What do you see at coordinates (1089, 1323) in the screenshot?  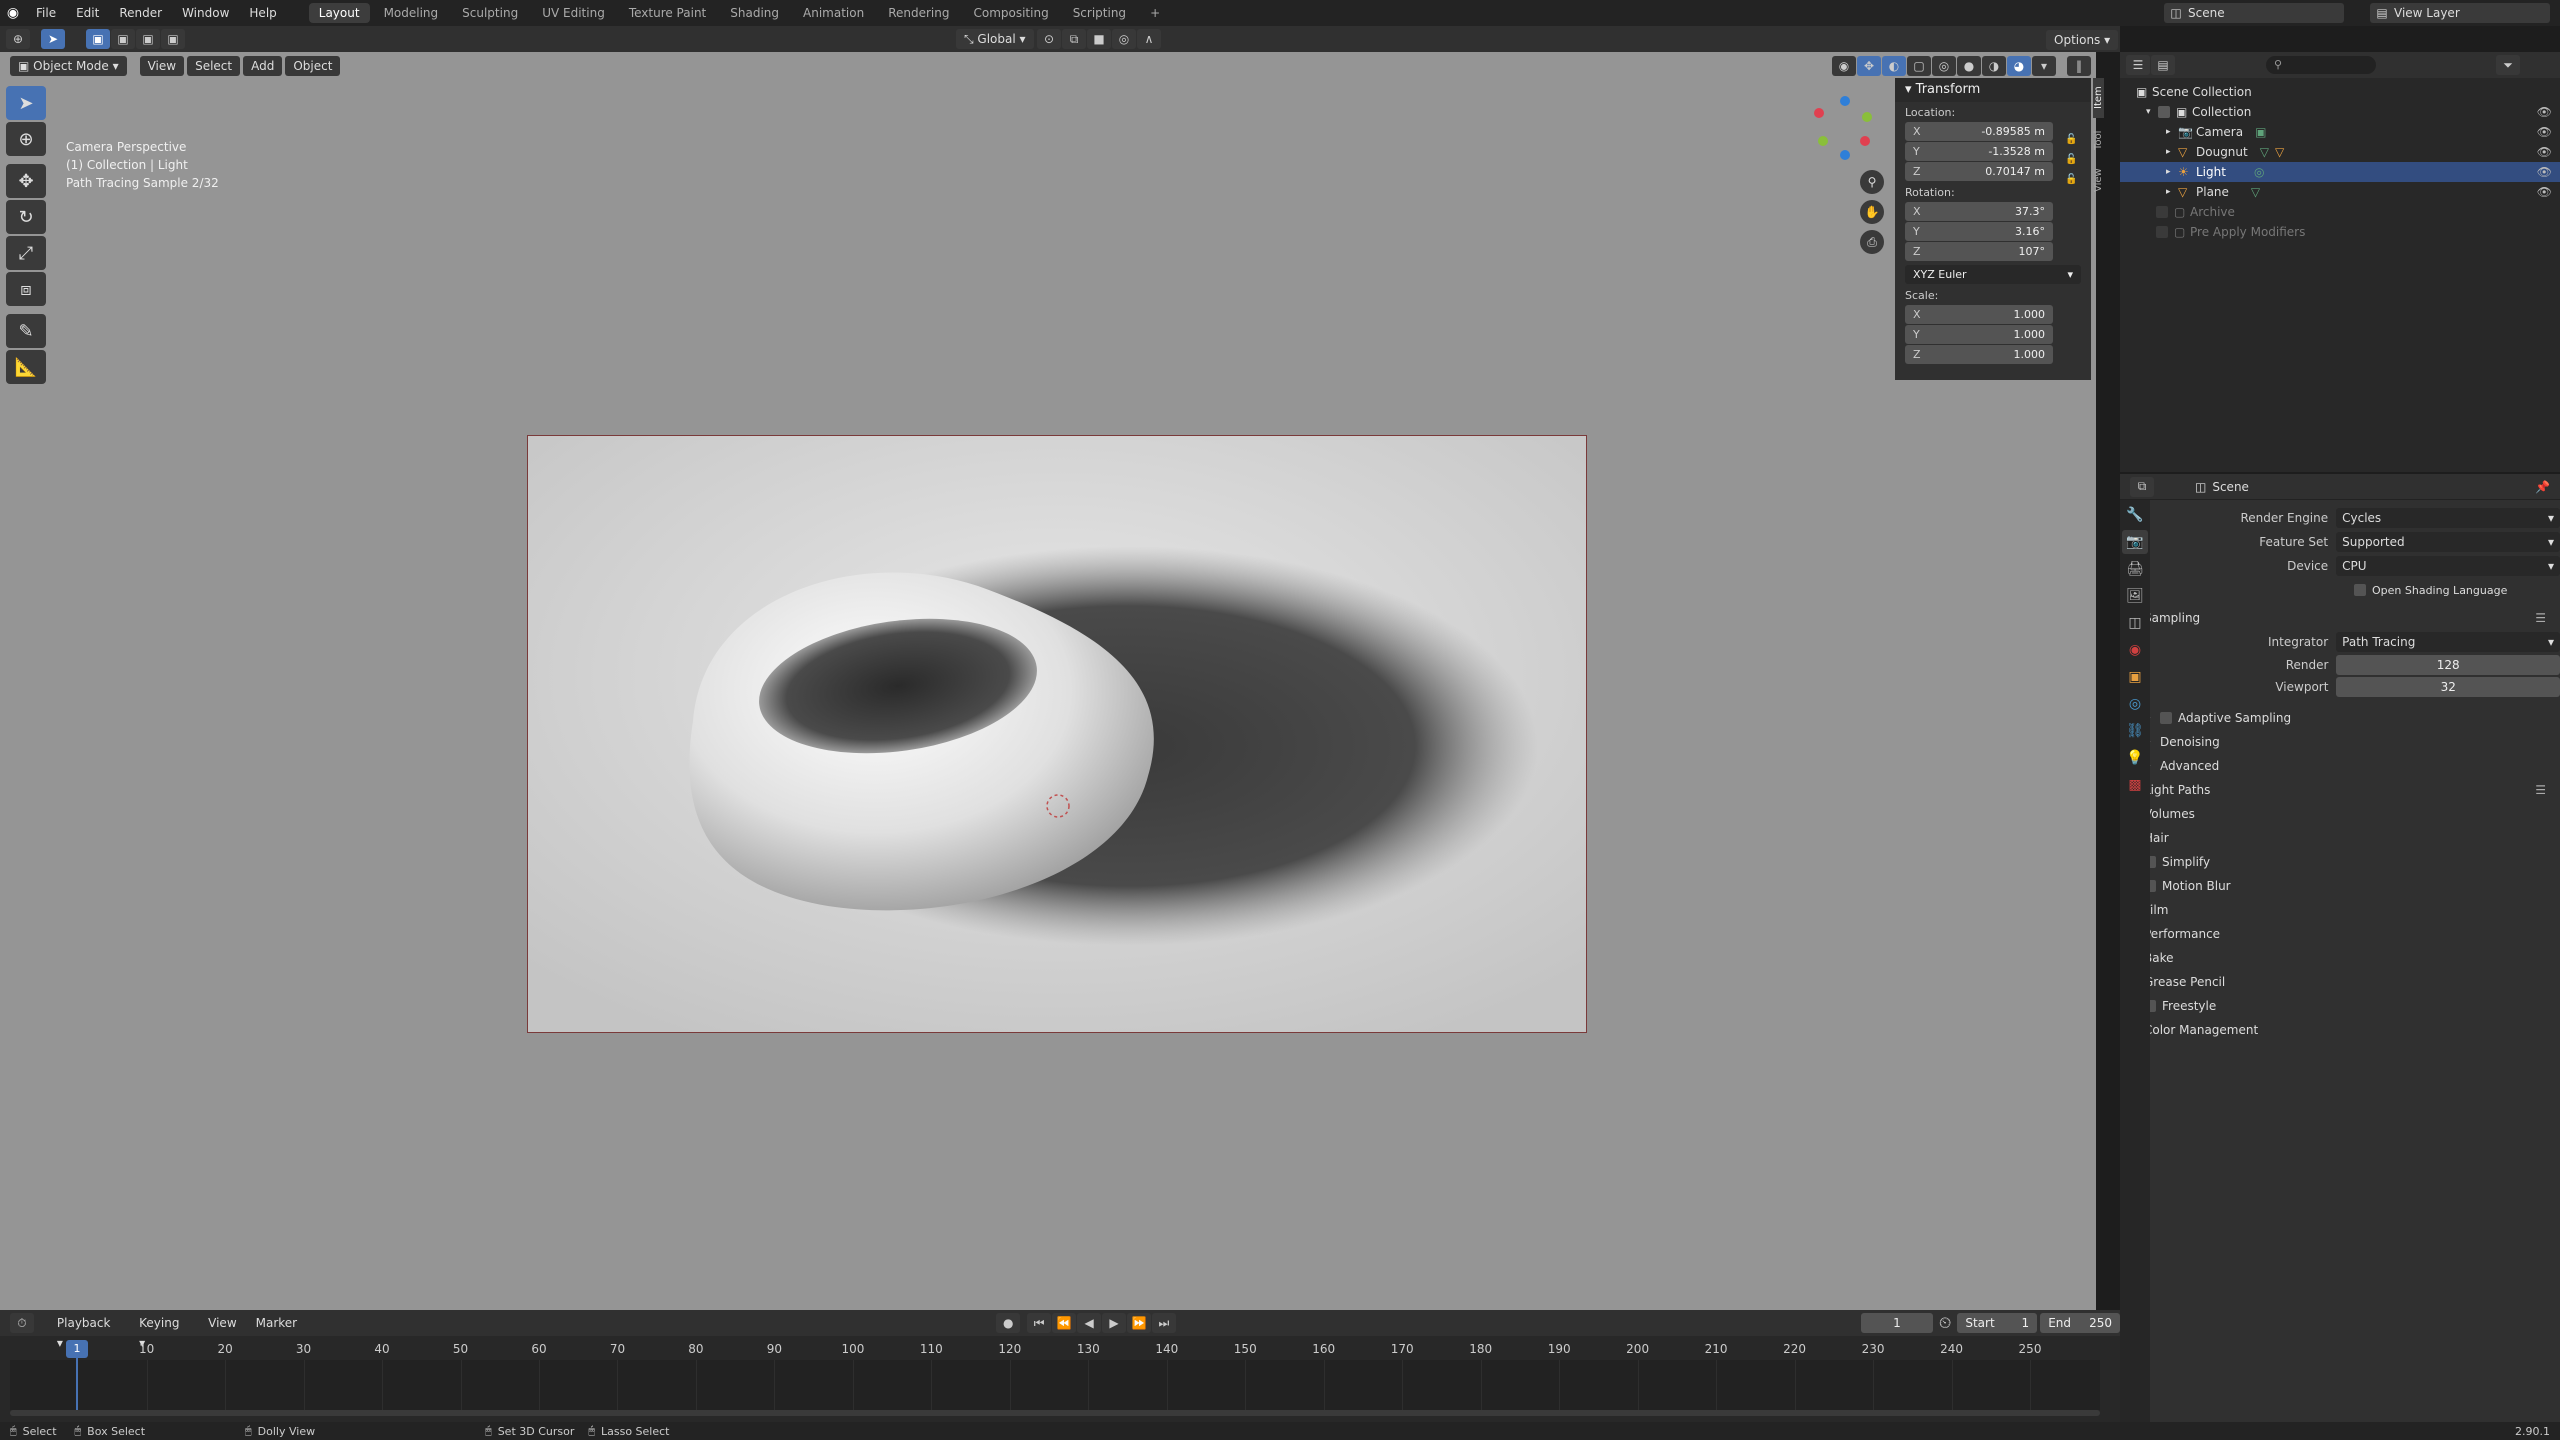 I see `play-reverse-icon: ◀` at bounding box center [1089, 1323].